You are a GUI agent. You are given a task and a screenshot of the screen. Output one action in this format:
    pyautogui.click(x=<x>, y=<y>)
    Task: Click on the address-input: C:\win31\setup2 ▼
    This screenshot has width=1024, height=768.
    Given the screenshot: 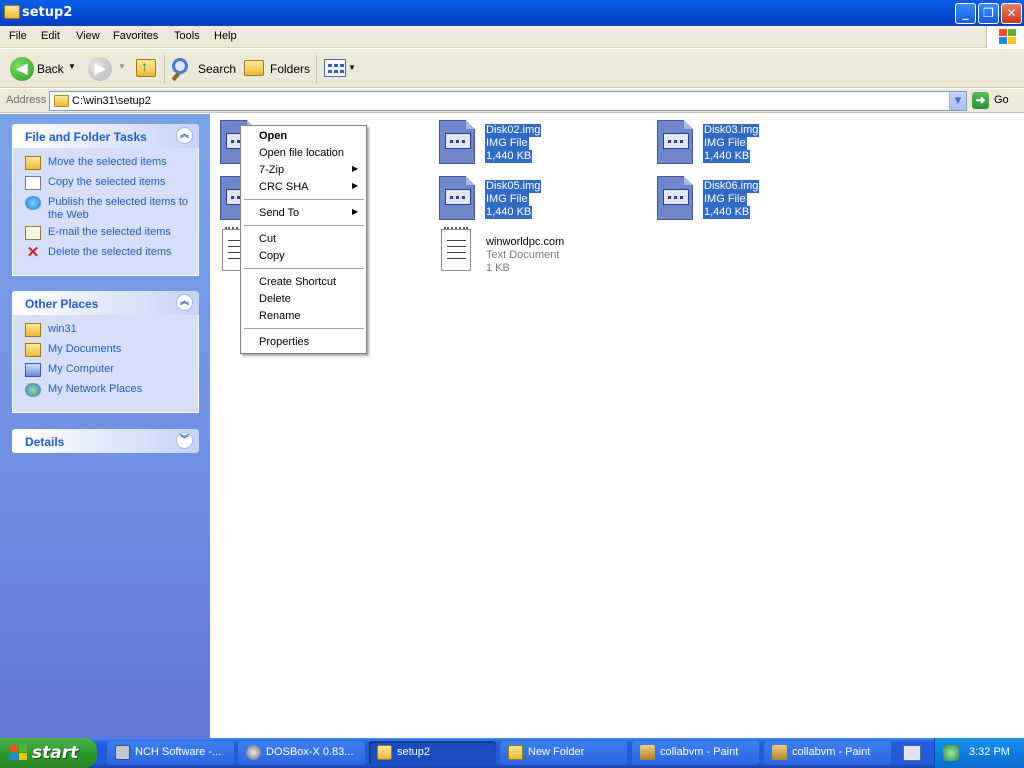 What is the action you would take?
    pyautogui.click(x=508, y=101)
    